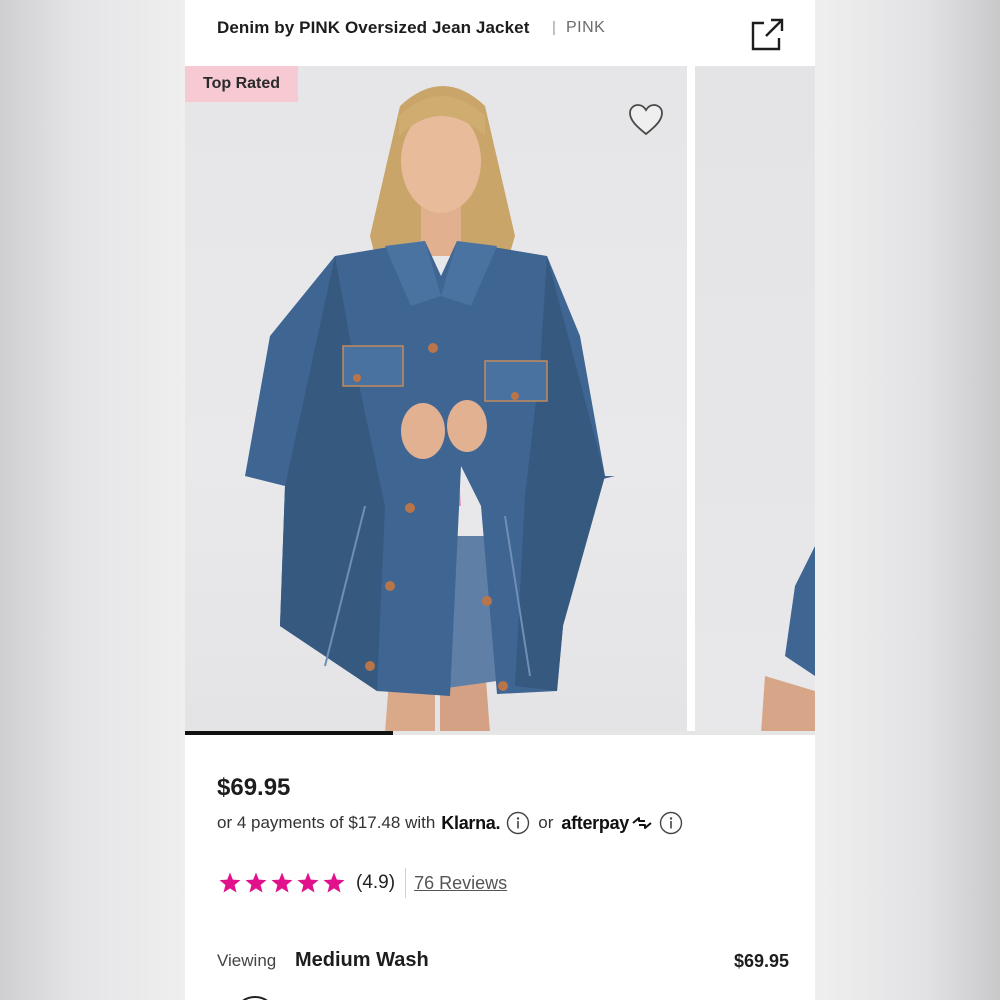 The image size is (1000, 1000). Describe the element at coordinates (460, 883) in the screenshot. I see `reviews-link: 76 Reviews` at that location.